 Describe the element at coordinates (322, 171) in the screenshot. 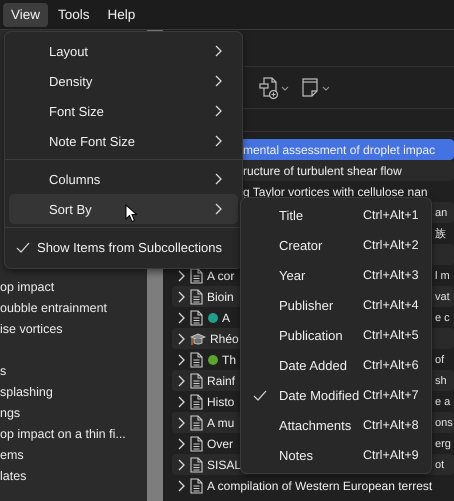

I see `item-title: ructure of turbulent shear flow` at that location.